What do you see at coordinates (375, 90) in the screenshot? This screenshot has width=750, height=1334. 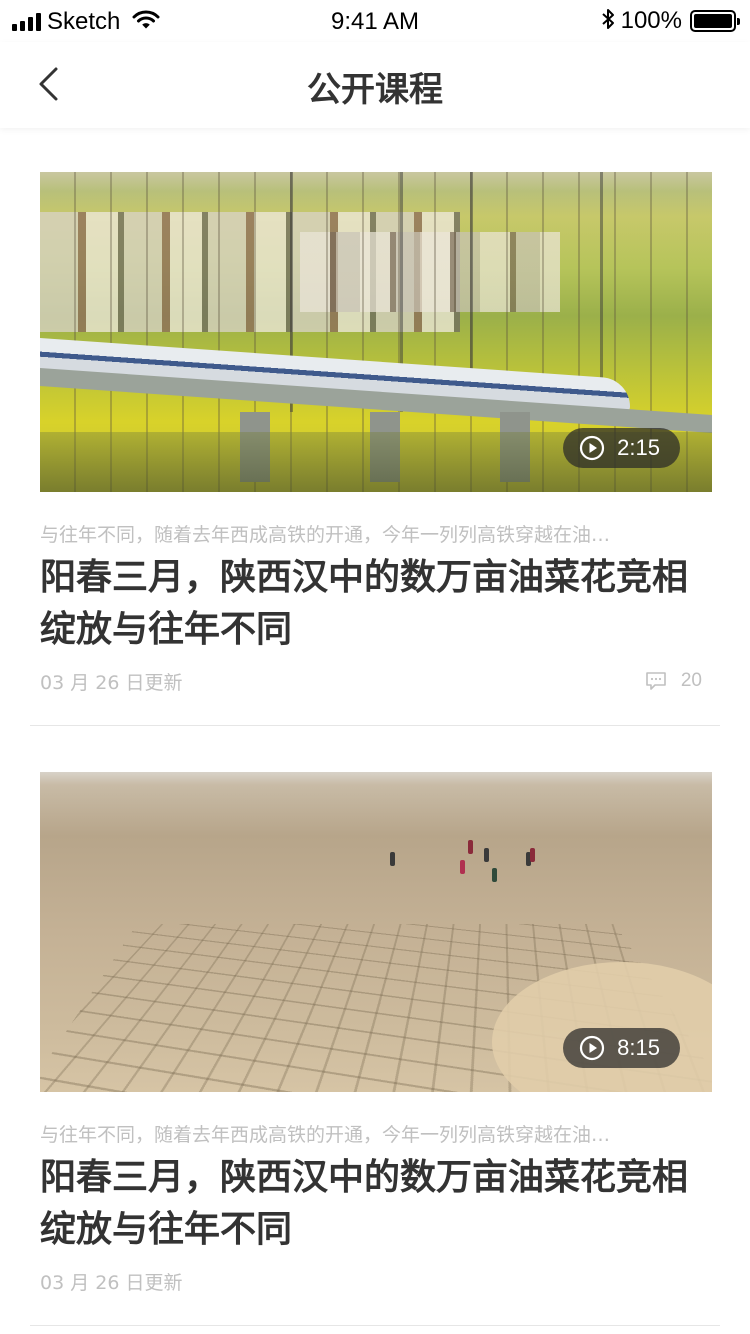 I see `page-title: 公开课程` at bounding box center [375, 90].